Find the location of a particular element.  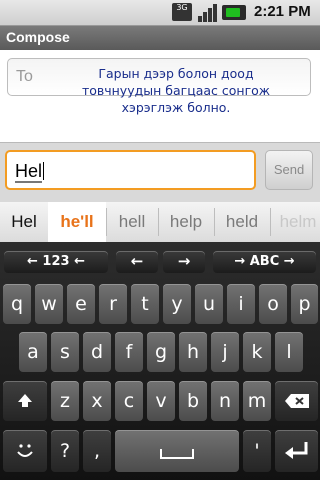

instruction-line: товчнуудын багцаас сонгож is located at coordinates (176, 90).